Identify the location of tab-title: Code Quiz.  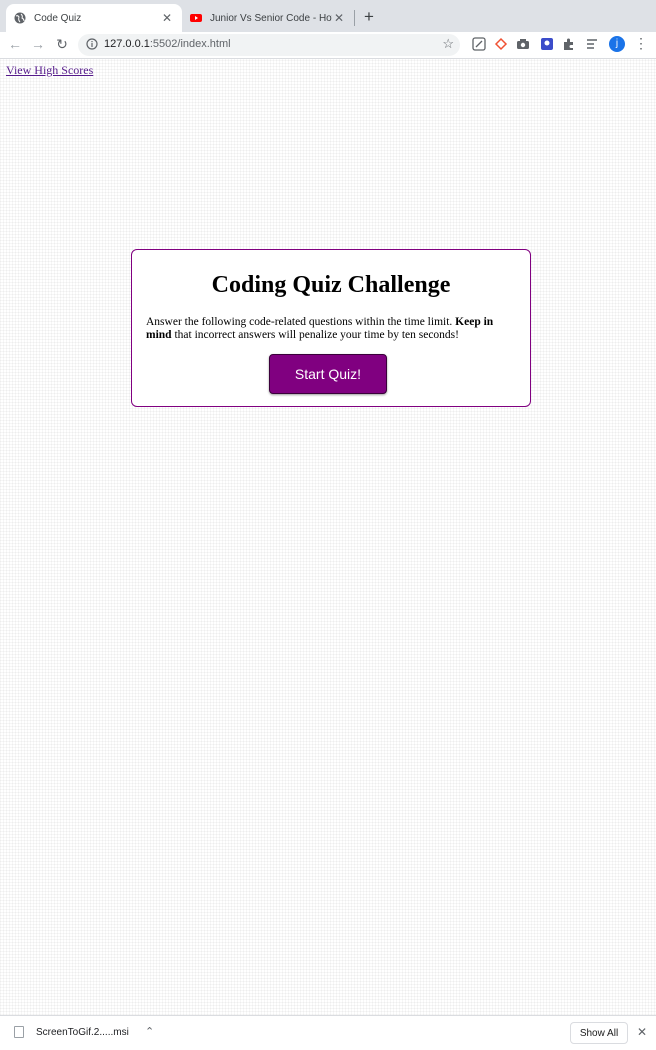
(58, 18).